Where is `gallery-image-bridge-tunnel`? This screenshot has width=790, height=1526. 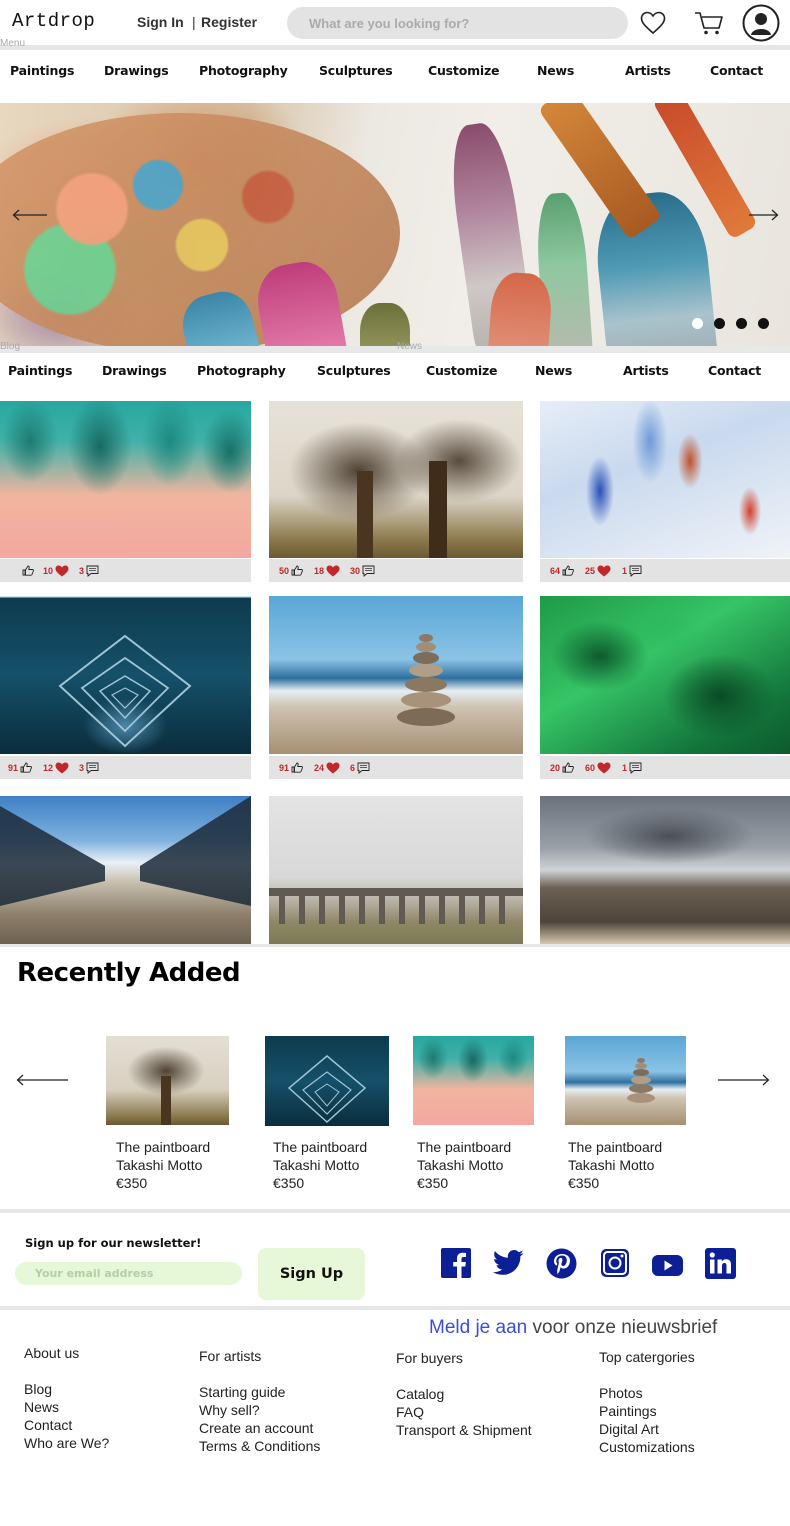
gallery-image-bridge-tunnel is located at coordinates (125, 675).